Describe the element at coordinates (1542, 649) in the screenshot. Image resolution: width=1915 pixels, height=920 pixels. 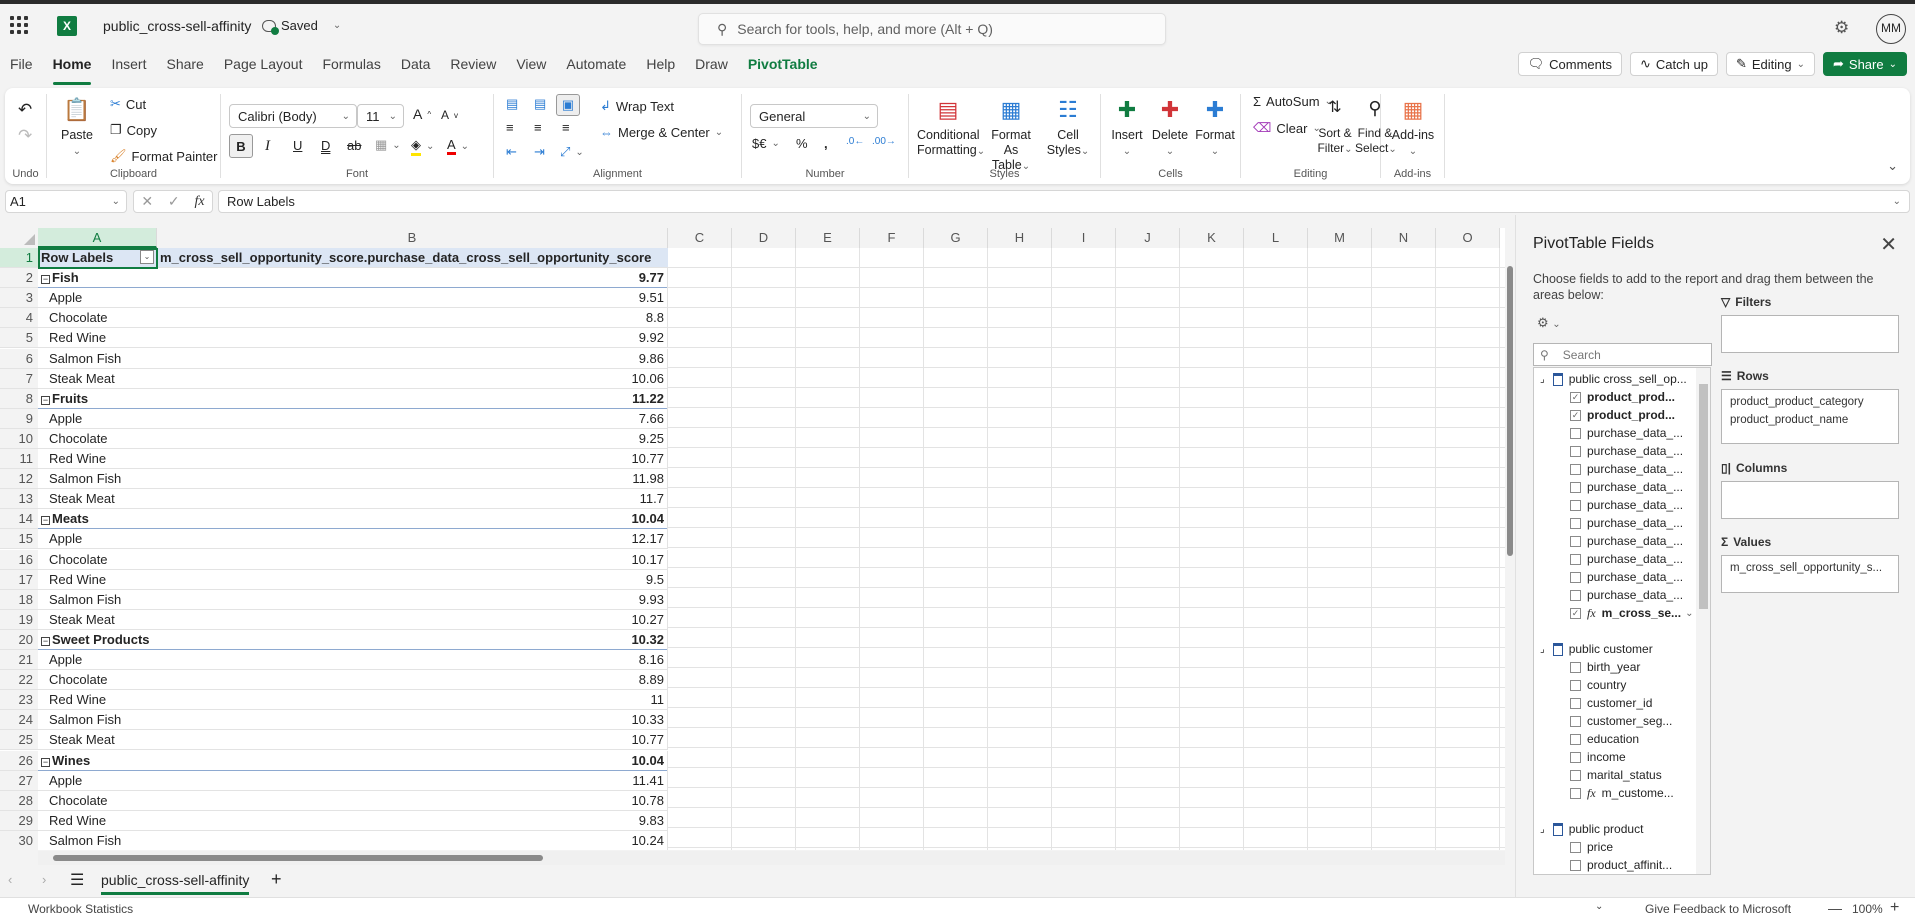
I see `collapse-icon: ⌟` at that location.